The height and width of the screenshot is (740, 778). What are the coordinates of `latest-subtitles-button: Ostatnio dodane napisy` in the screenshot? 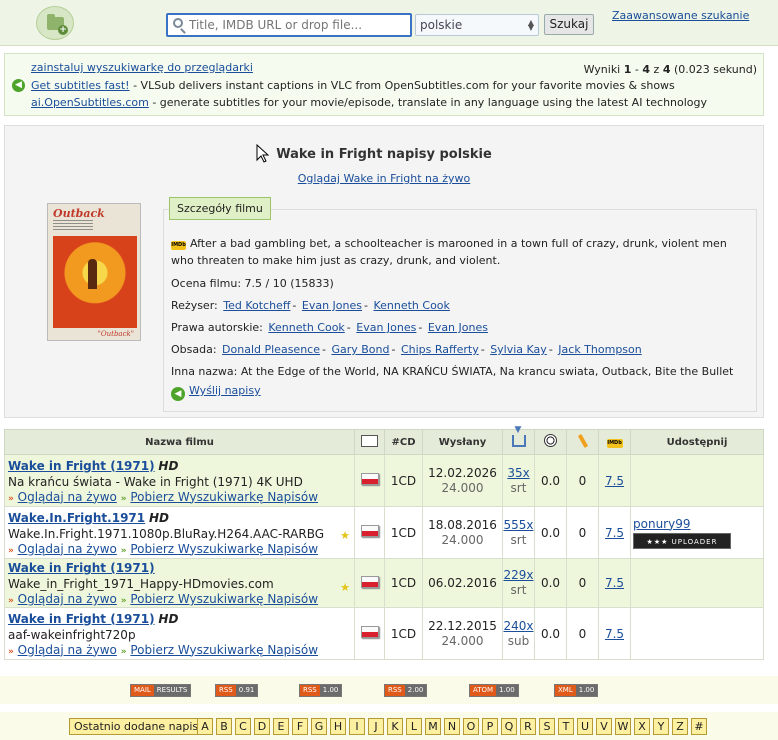 It's located at (139, 726).